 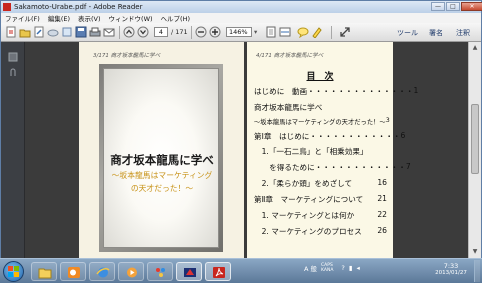 I want to click on system-tray: A 般 CAPS KANA ? ▮ ◂, so click(x=334, y=268).